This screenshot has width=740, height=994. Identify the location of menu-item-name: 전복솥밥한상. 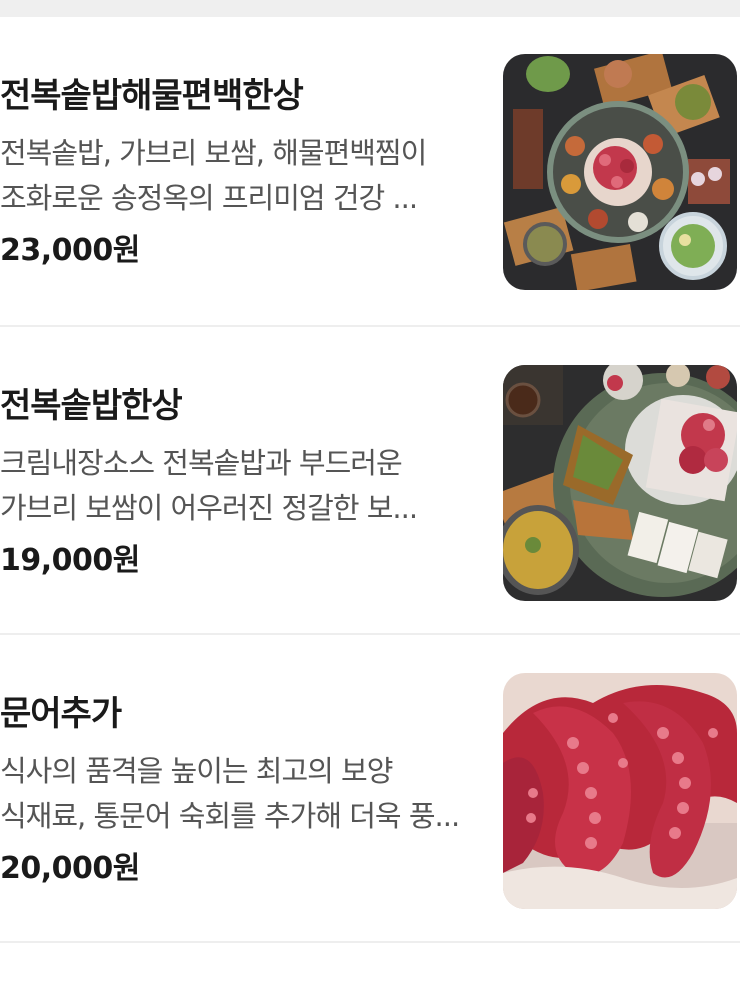
(91, 406).